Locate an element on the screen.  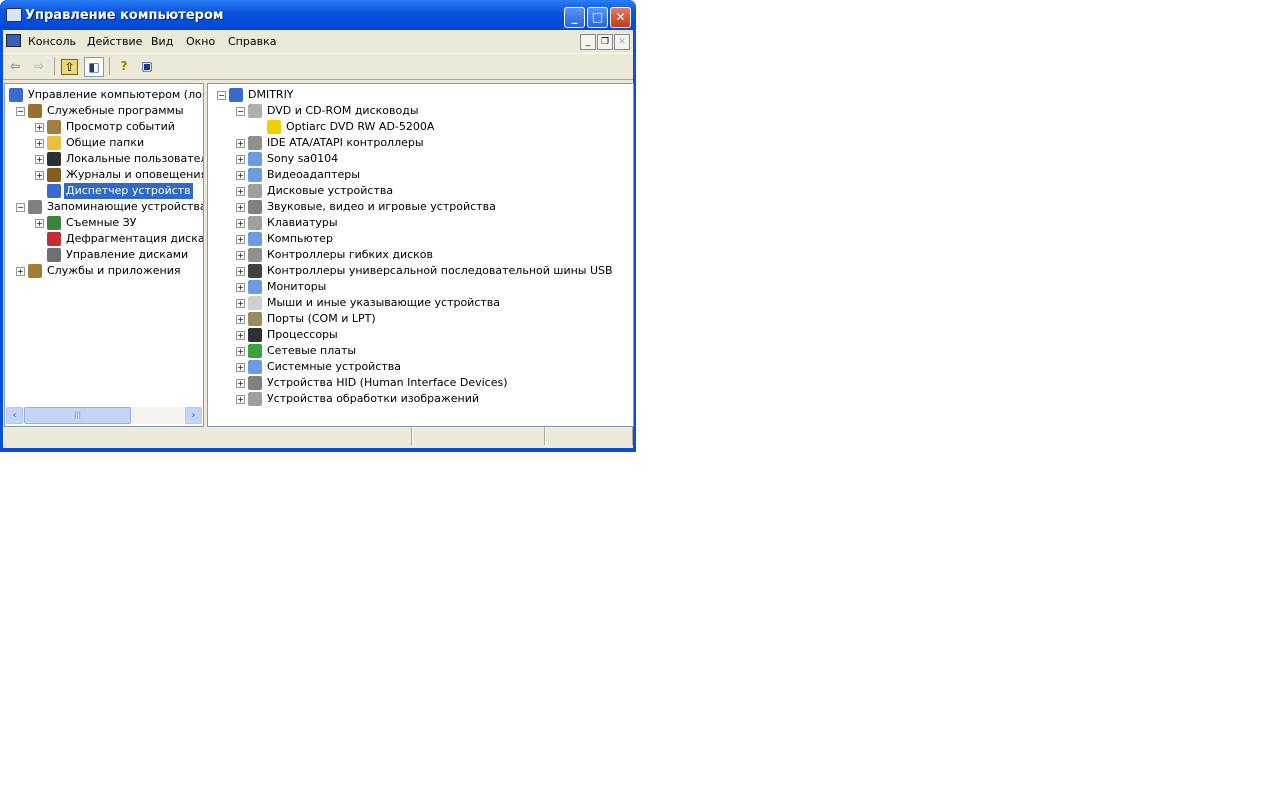
tree-item-label: Звуковые, видео и игровые устройства is located at coordinates (381, 206).